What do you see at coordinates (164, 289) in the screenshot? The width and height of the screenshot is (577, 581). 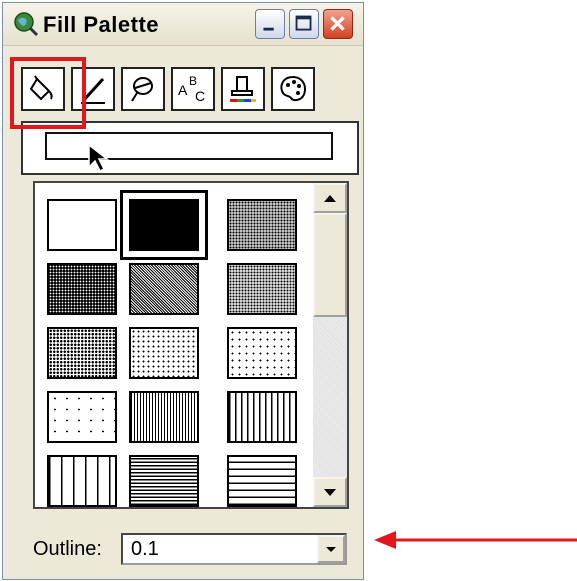 I see `pattern-swatch-fine-crosshatch` at bounding box center [164, 289].